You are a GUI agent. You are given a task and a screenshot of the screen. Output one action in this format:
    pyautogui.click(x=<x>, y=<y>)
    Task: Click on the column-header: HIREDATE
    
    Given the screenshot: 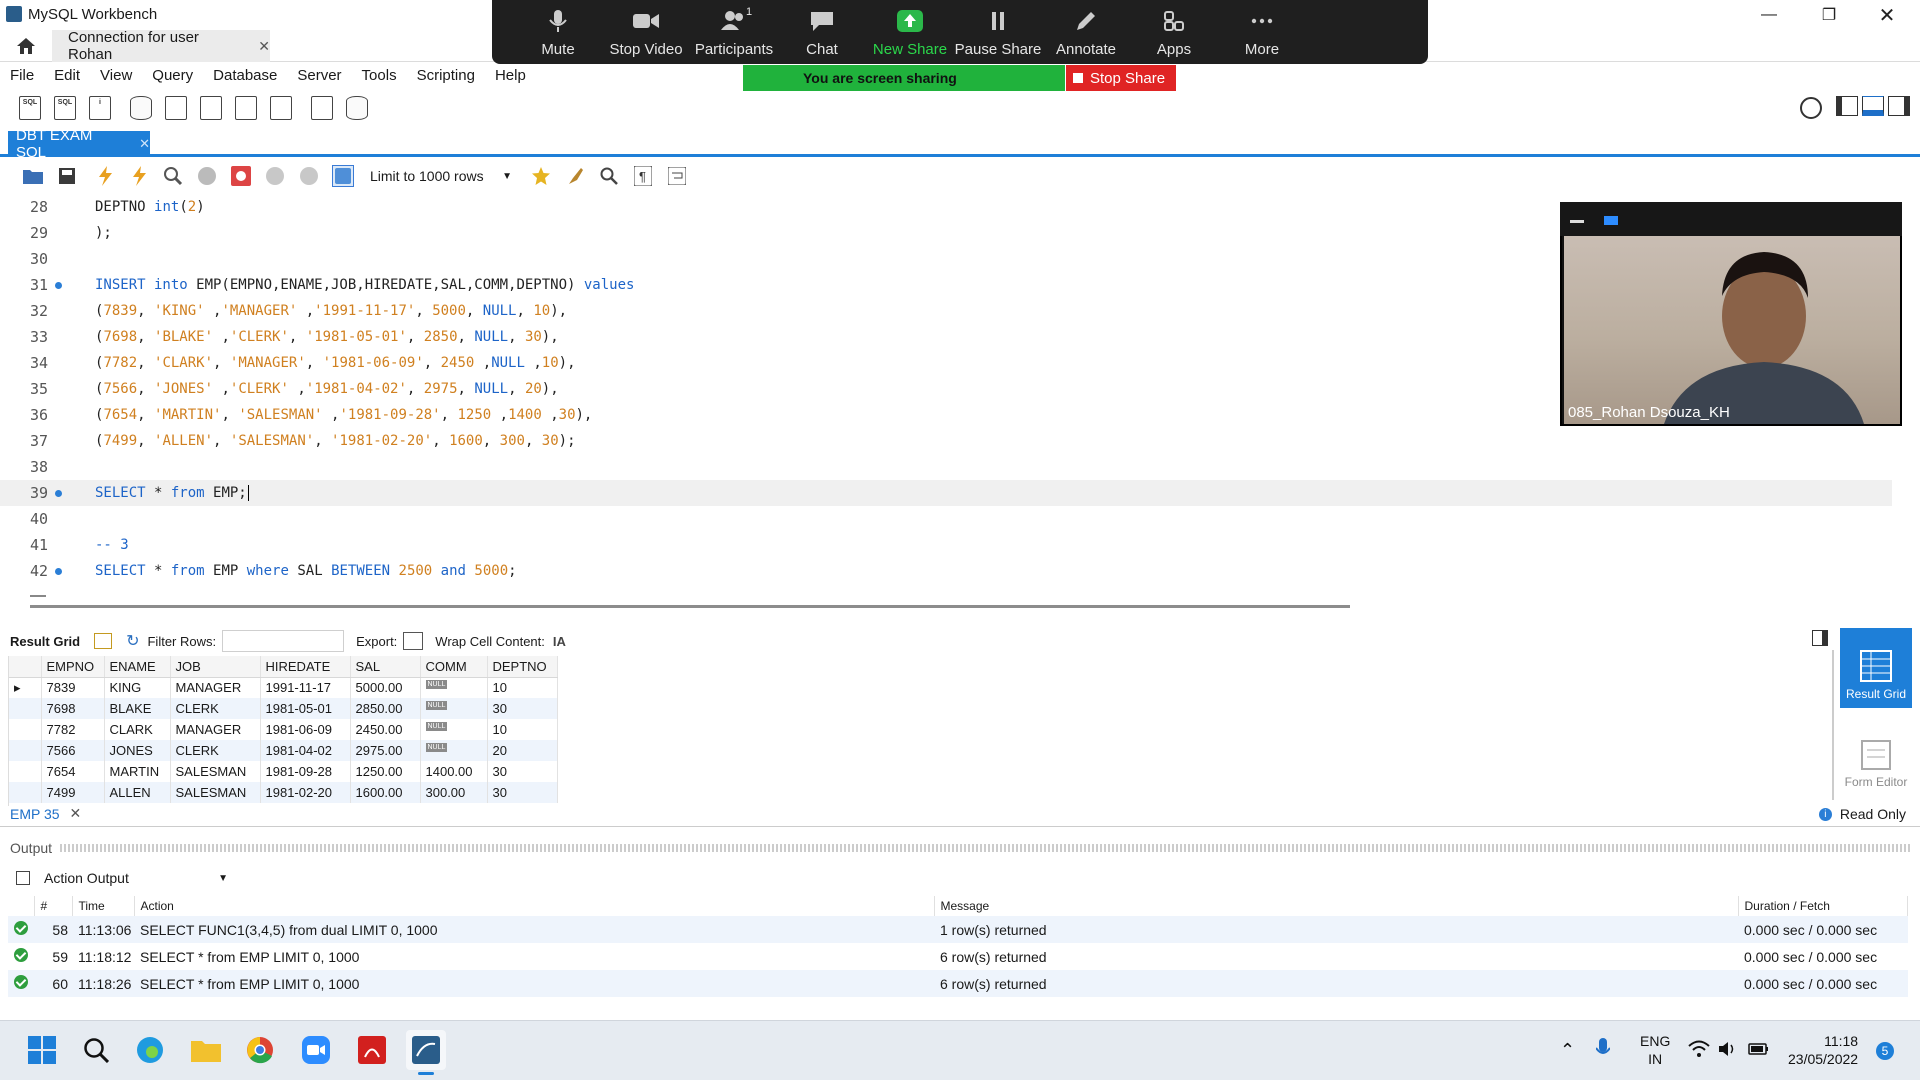 What is the action you would take?
    pyautogui.click(x=305, y=667)
    